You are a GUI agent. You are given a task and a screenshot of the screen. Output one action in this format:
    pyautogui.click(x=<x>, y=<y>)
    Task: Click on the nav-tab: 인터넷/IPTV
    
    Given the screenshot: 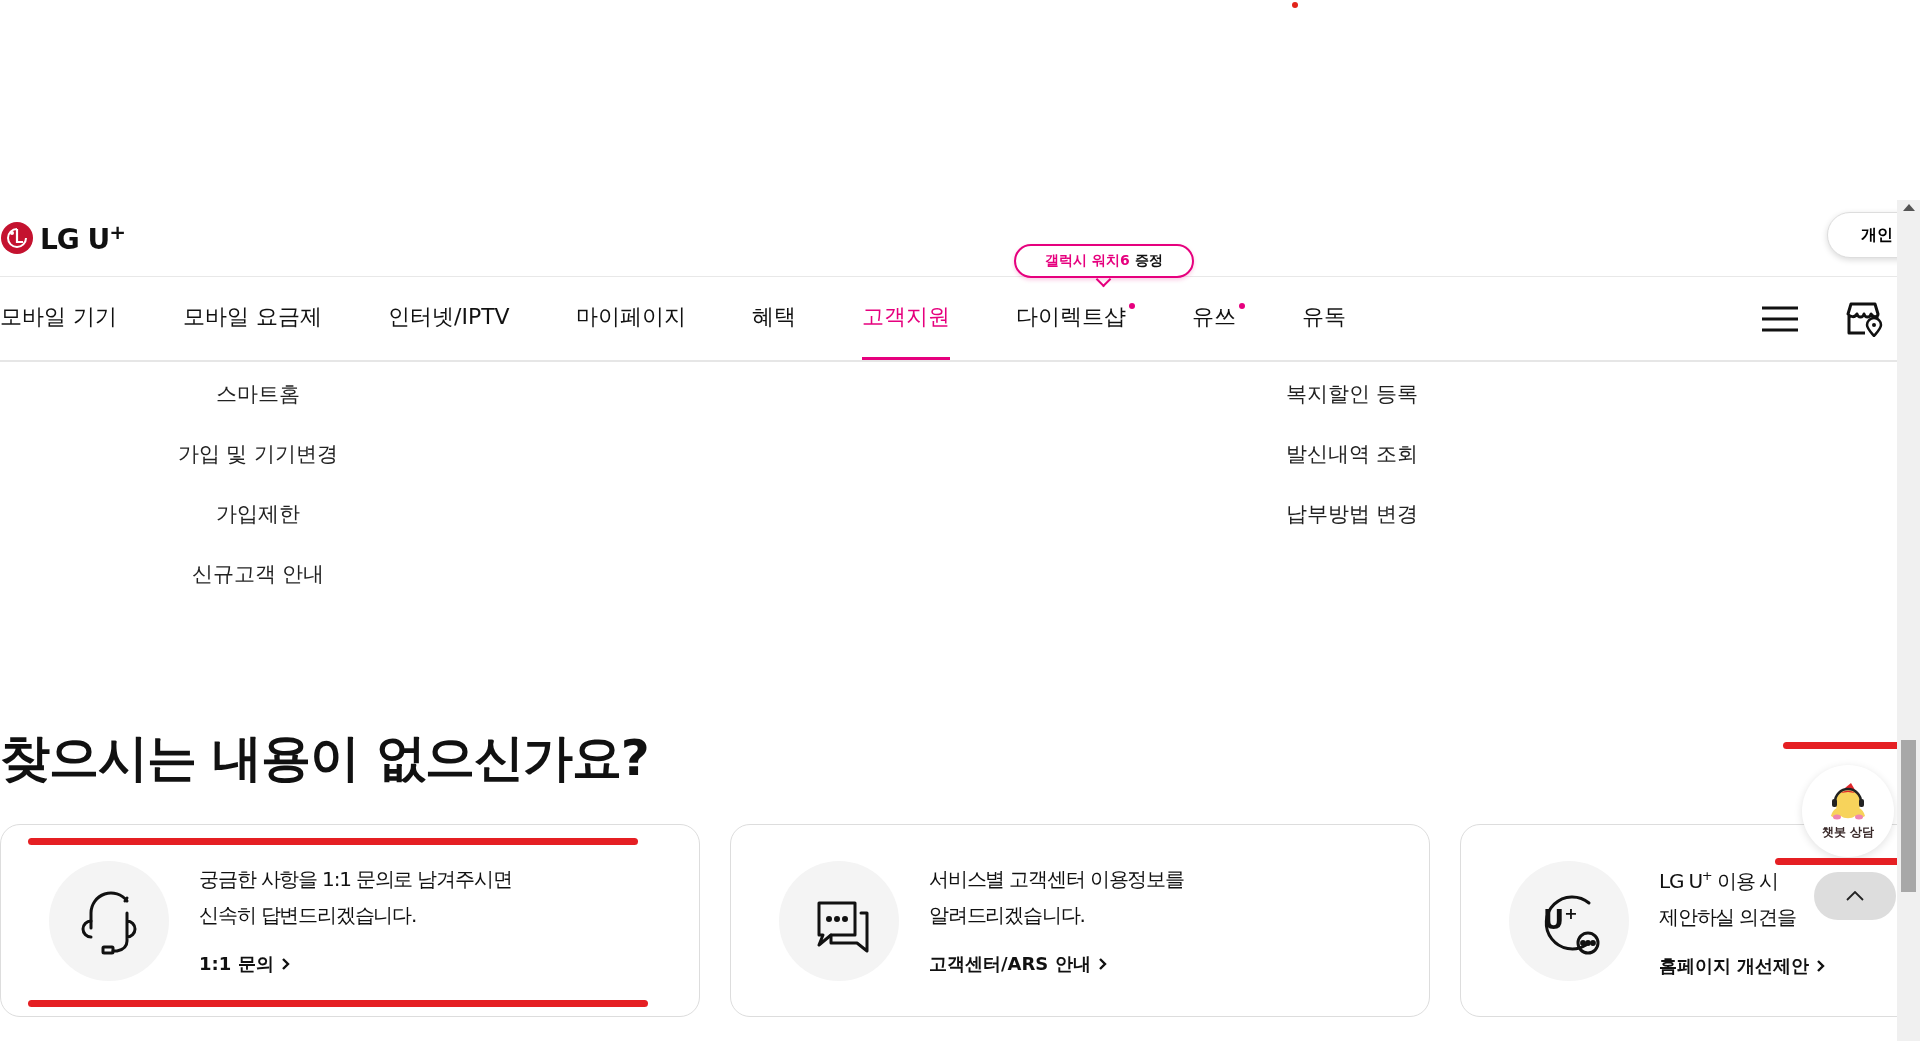 What is the action you would take?
    pyautogui.click(x=449, y=318)
    